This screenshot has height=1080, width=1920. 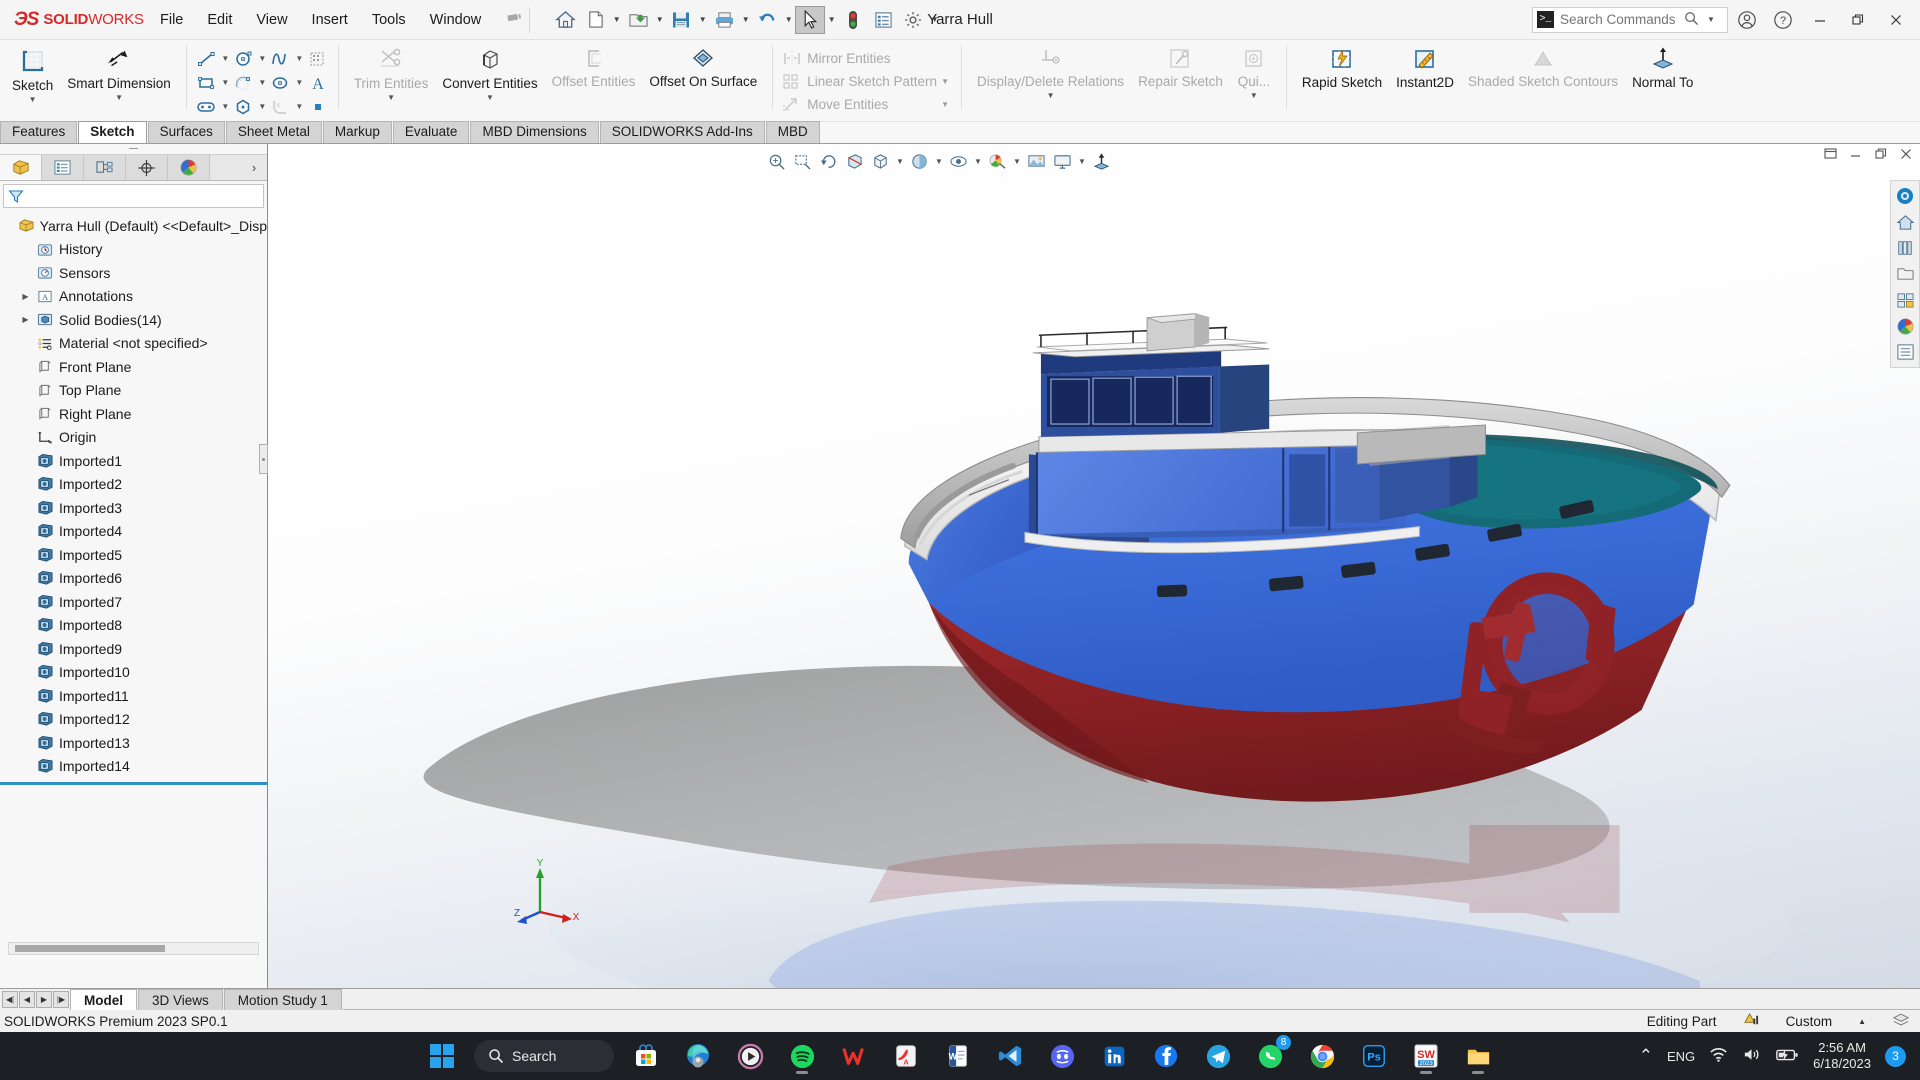 What do you see at coordinates (273, 132) in the screenshot?
I see `tab-sheet-metal: Sheet Metal` at bounding box center [273, 132].